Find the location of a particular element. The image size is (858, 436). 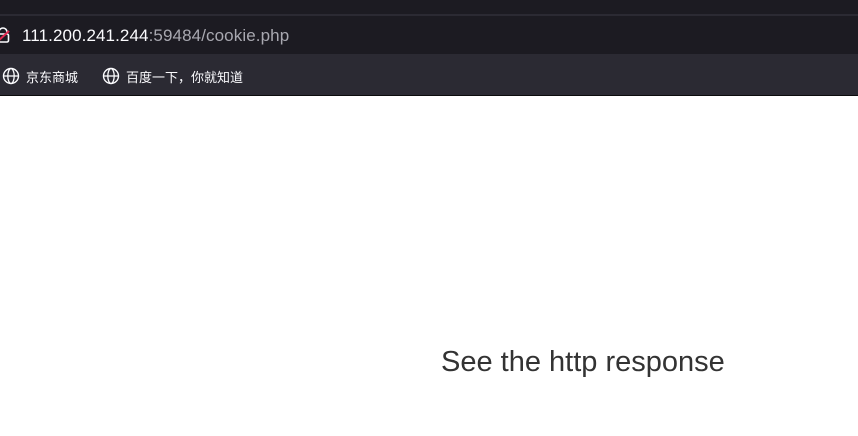

url-text: 111.200.241.244:59484/cookie.php is located at coordinates (155, 36).